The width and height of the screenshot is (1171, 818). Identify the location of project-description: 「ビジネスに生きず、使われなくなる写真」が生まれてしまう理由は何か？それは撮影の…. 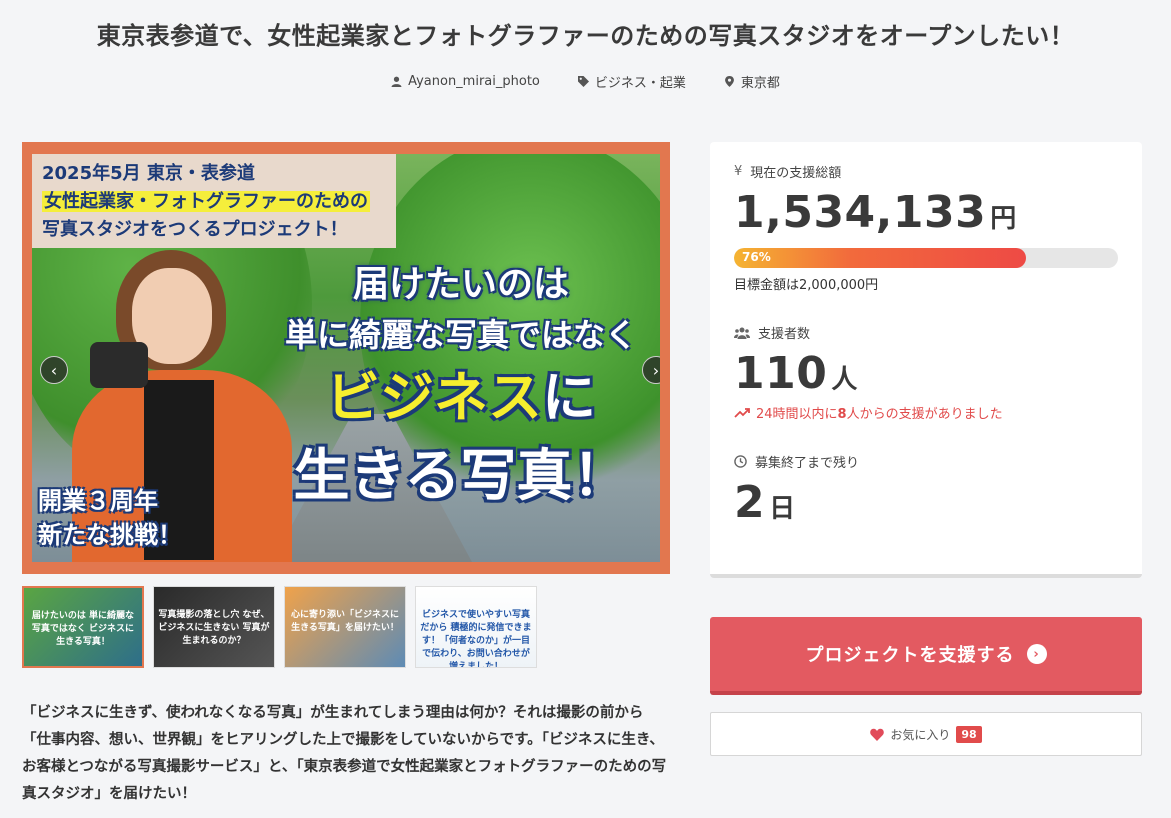
(344, 753).